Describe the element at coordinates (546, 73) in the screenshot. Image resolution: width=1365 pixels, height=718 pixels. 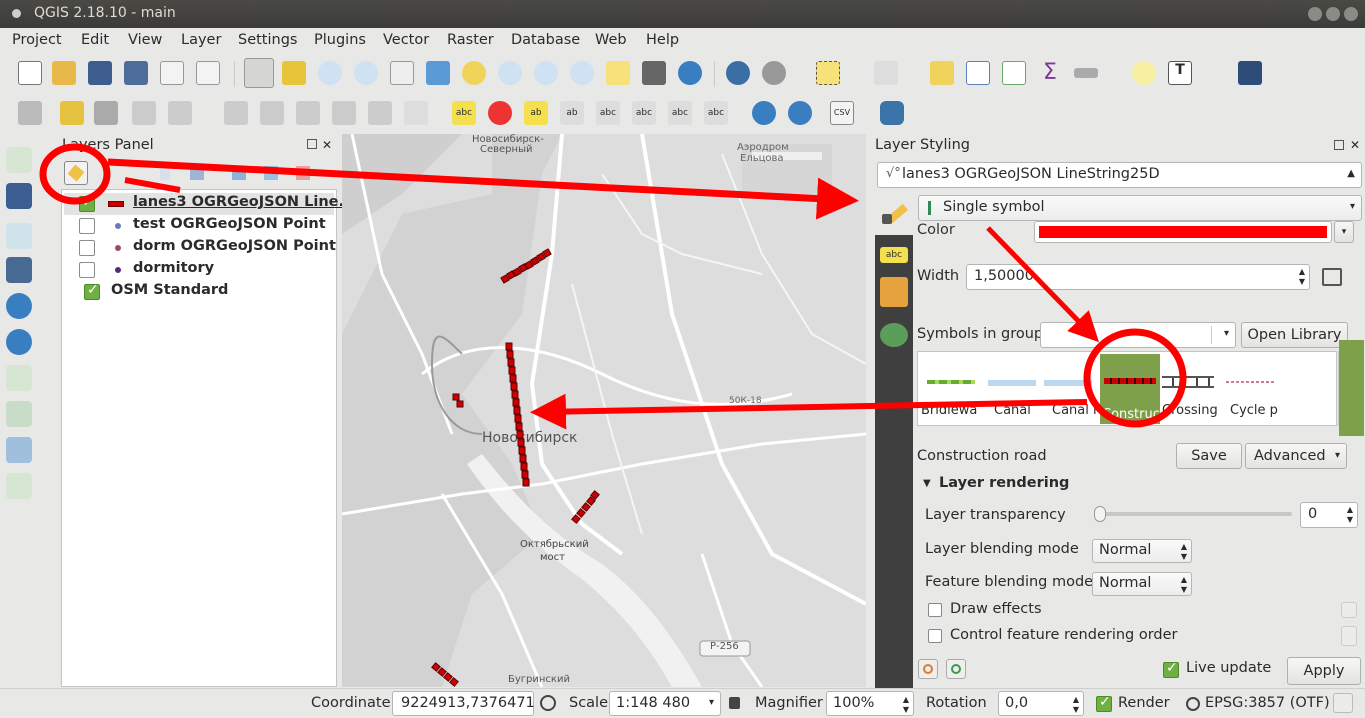
I see `zoom-last-icon` at that location.